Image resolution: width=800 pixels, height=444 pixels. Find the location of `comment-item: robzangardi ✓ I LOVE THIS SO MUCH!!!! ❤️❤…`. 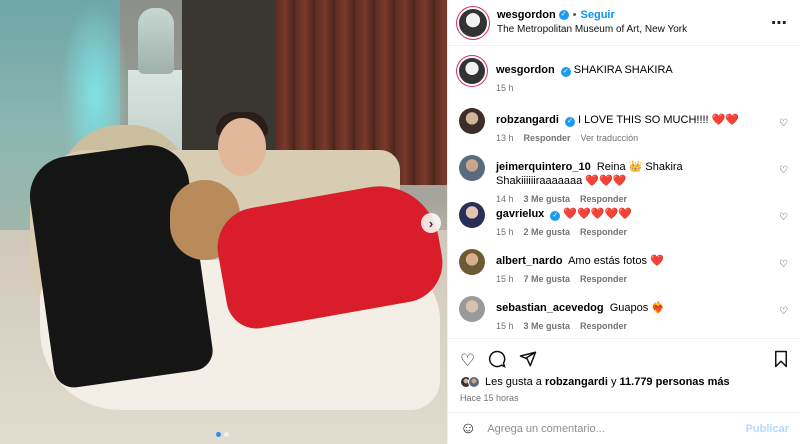

comment-item: robzangardi ✓ I LOVE THIS SO MUCH!!!! ❤️❤… is located at coordinates (623, 131).